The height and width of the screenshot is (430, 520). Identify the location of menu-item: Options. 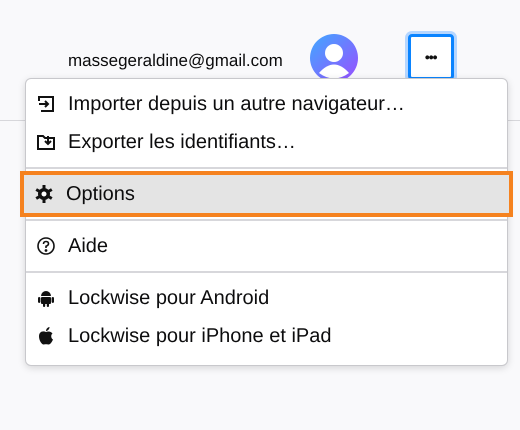
(266, 194).